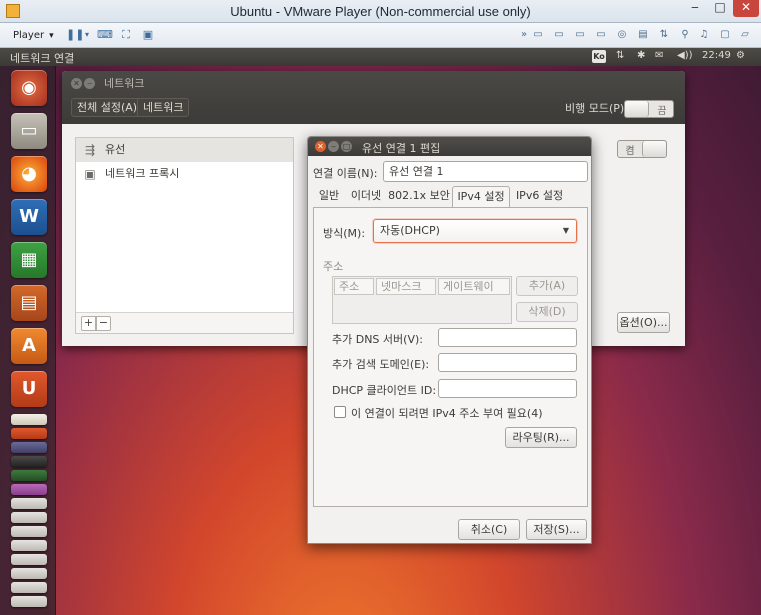 The width and height of the screenshot is (761, 615). Describe the element at coordinates (599, 56) in the screenshot. I see `keyboard-layout-indicator: Ko` at that location.